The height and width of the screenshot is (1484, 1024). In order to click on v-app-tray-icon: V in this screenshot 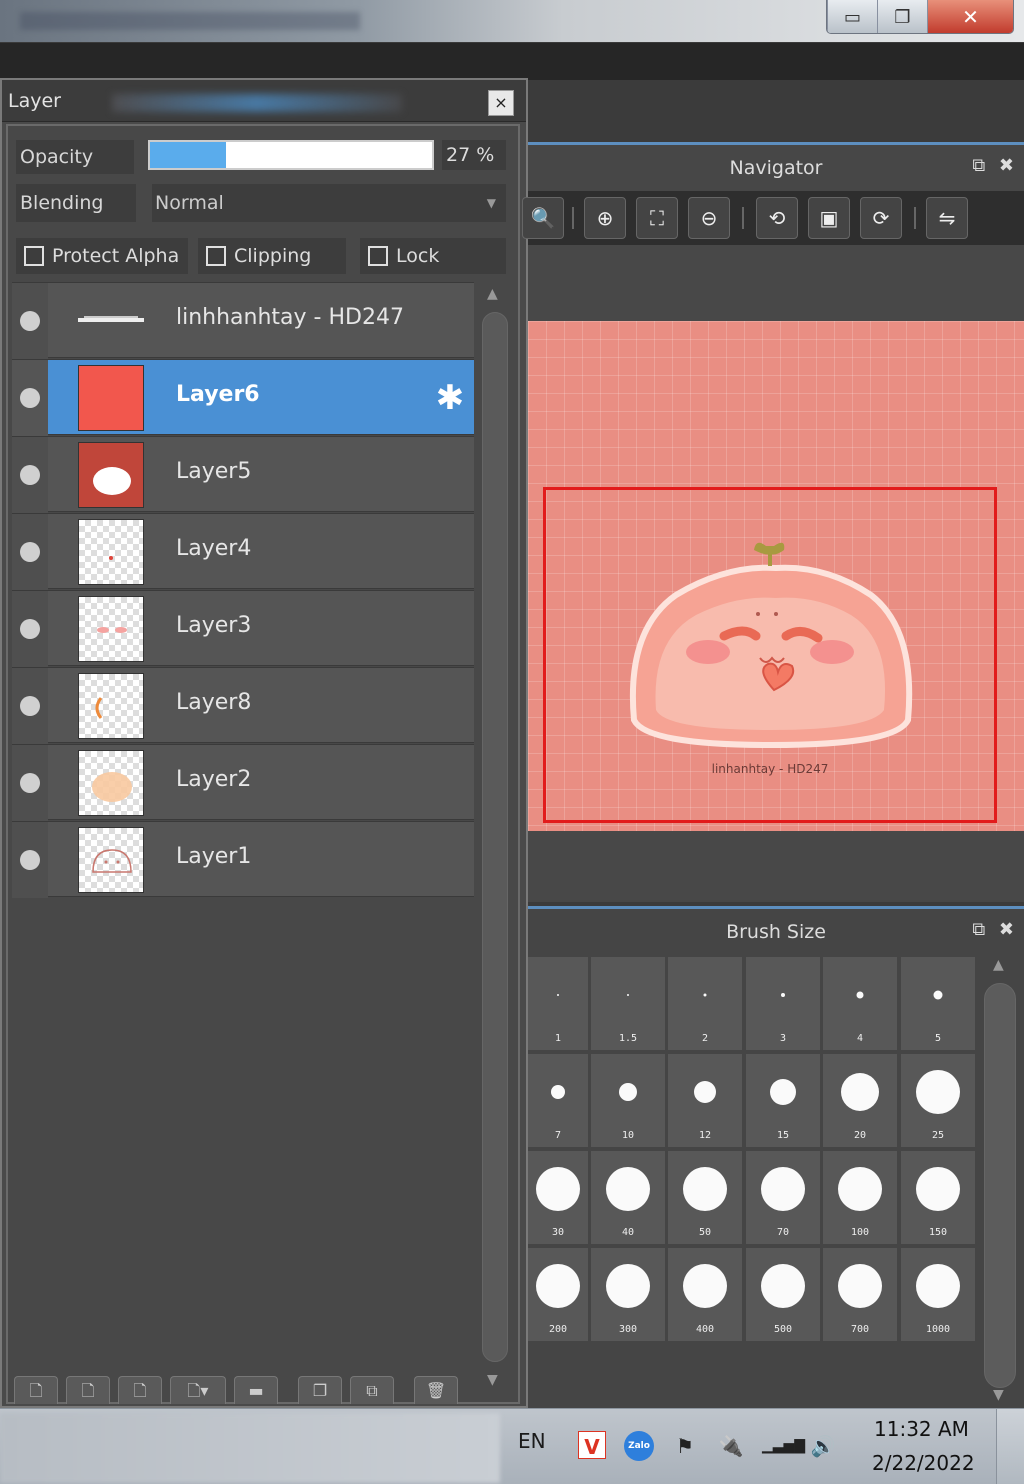, I will do `click(592, 1445)`.